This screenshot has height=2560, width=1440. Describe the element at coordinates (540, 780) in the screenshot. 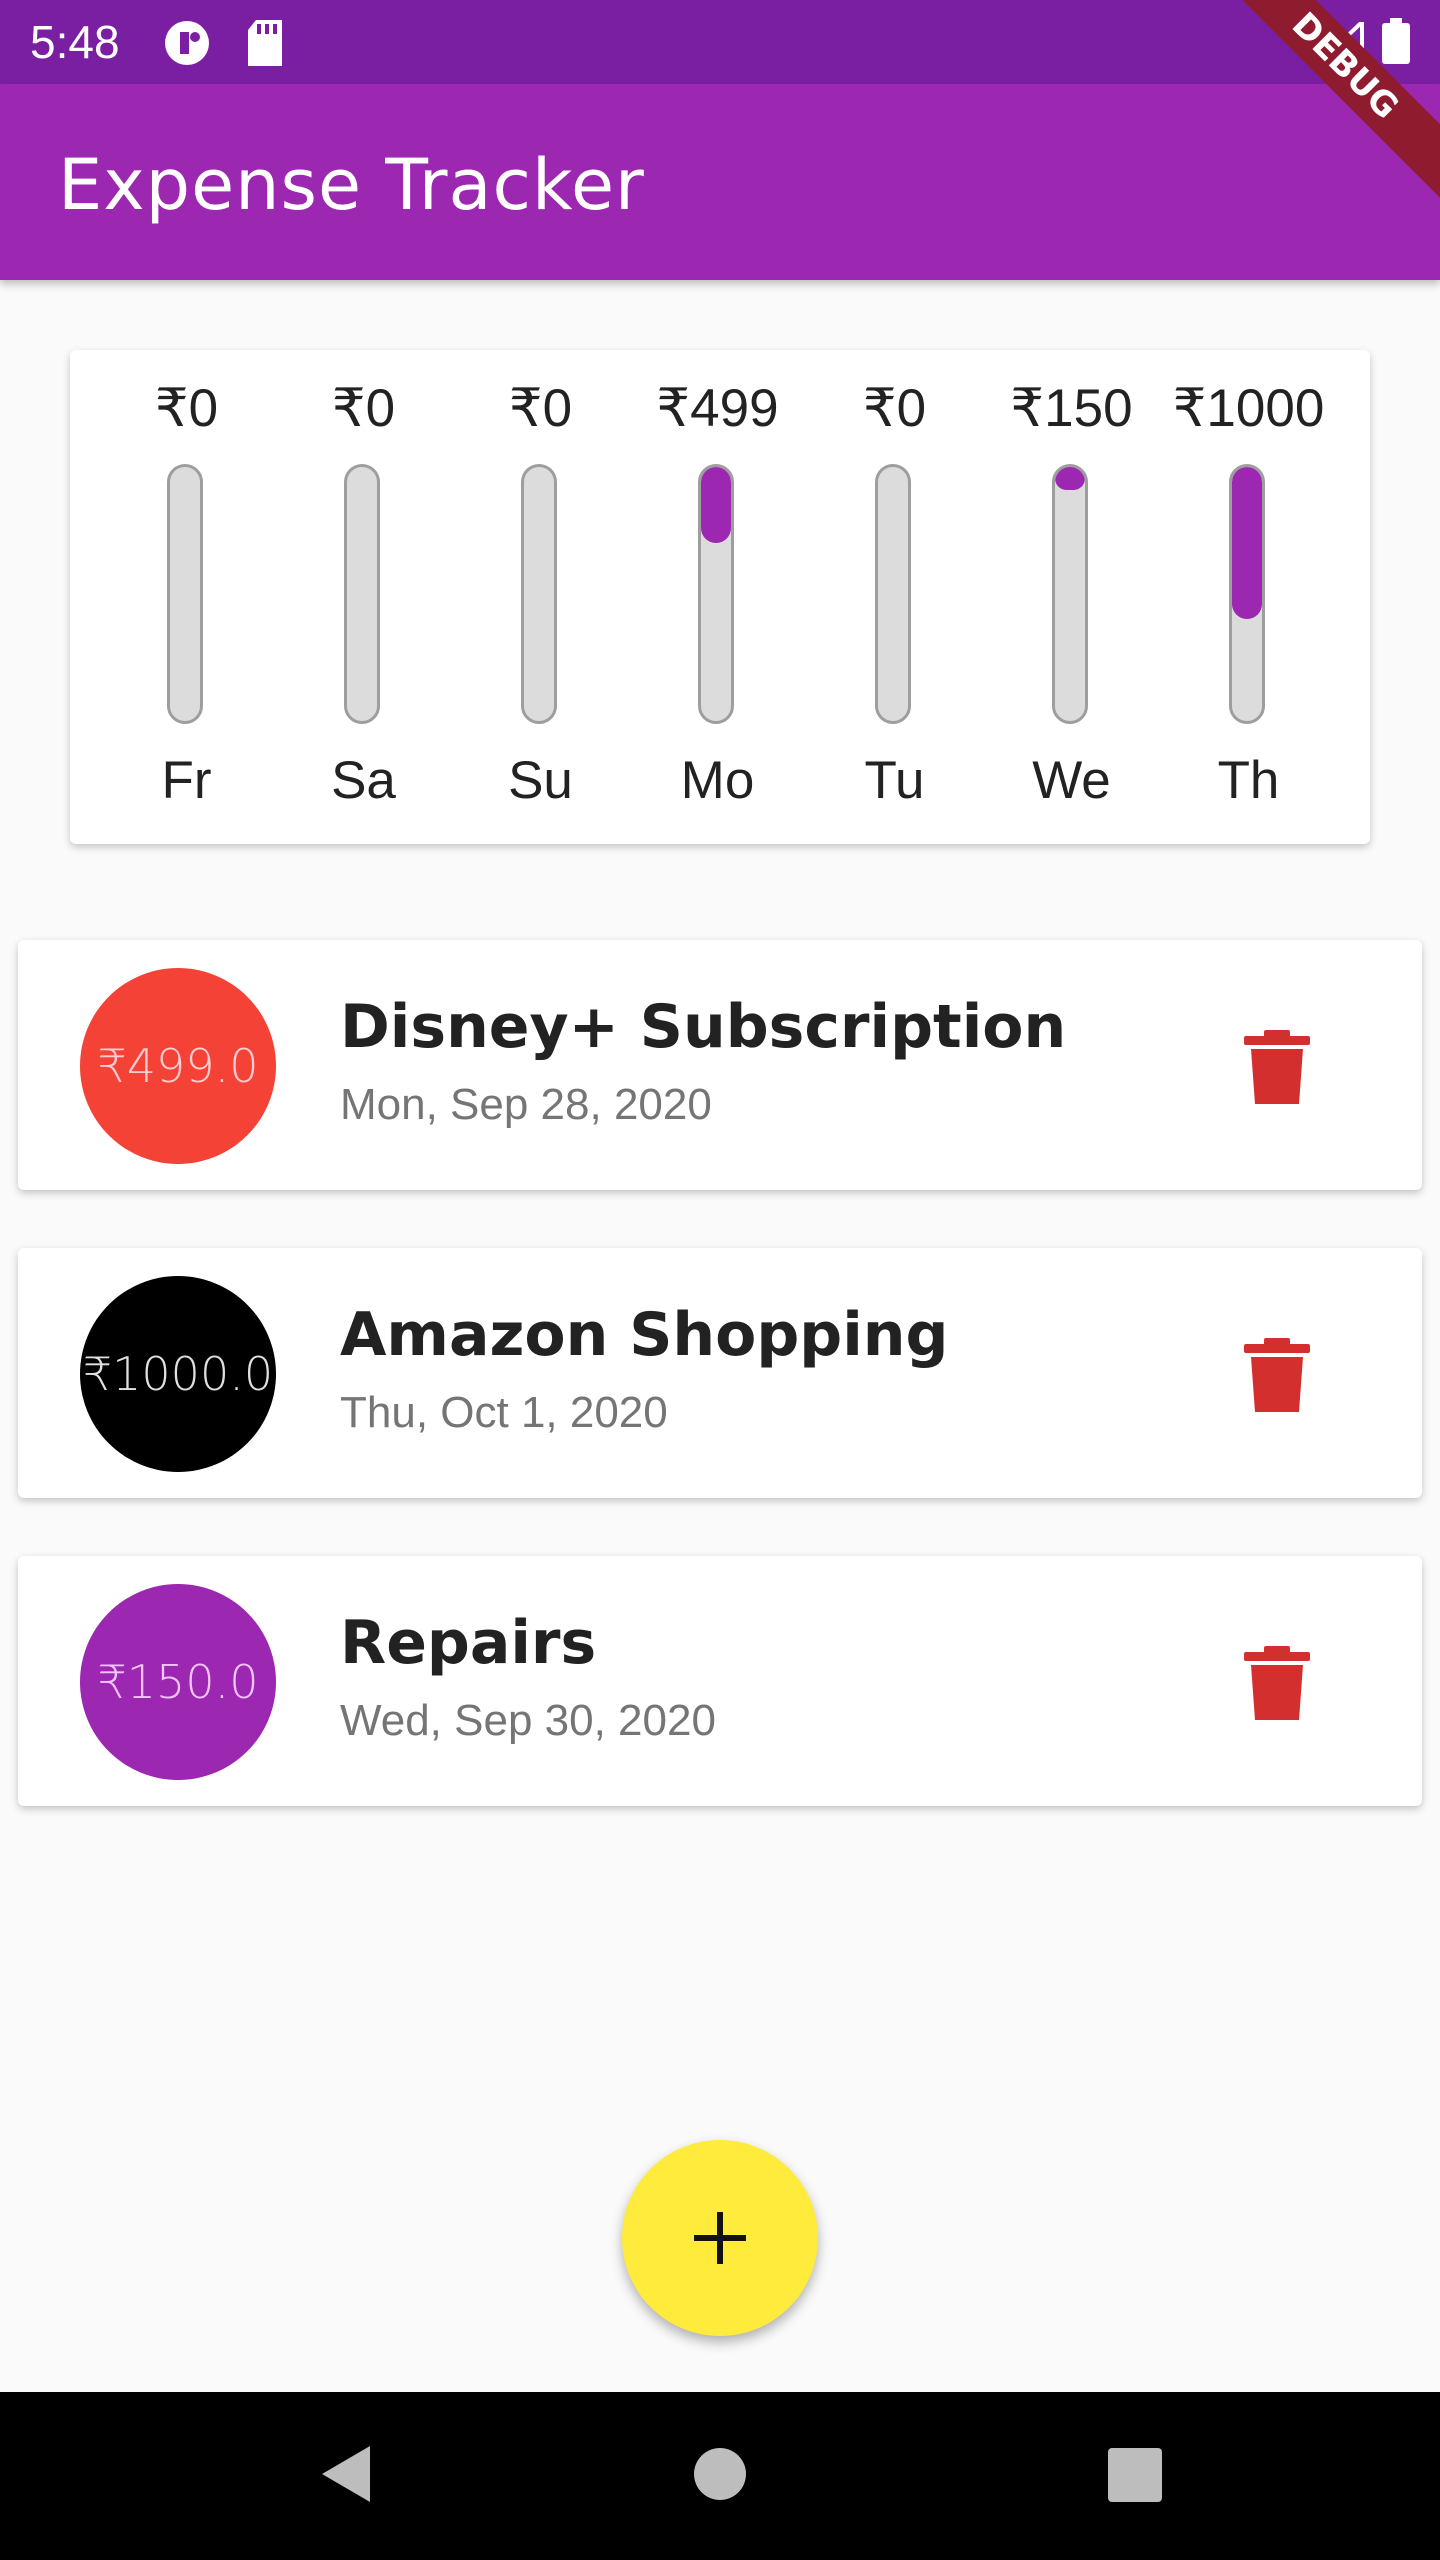

I see `chart-day-label: Su` at that location.